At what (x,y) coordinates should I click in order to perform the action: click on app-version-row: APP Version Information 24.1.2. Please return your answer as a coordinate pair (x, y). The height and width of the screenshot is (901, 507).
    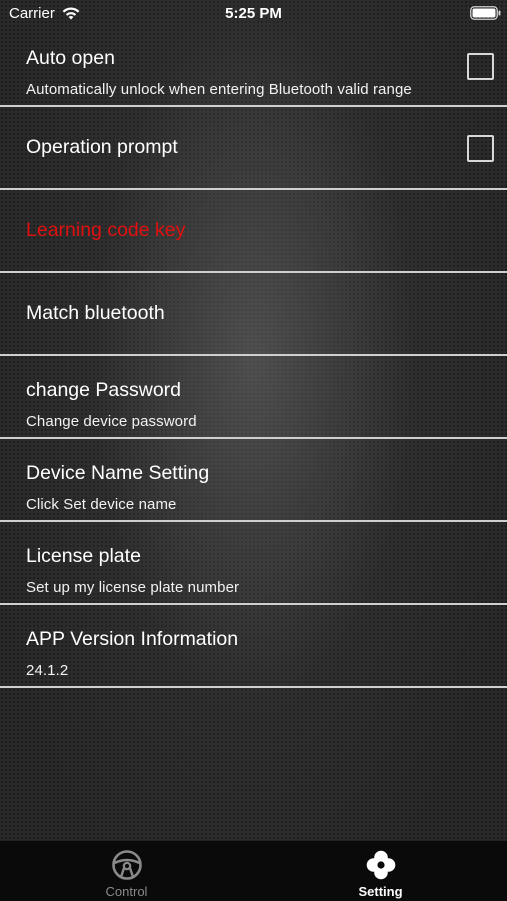
    Looking at the image, I should click on (253, 646).